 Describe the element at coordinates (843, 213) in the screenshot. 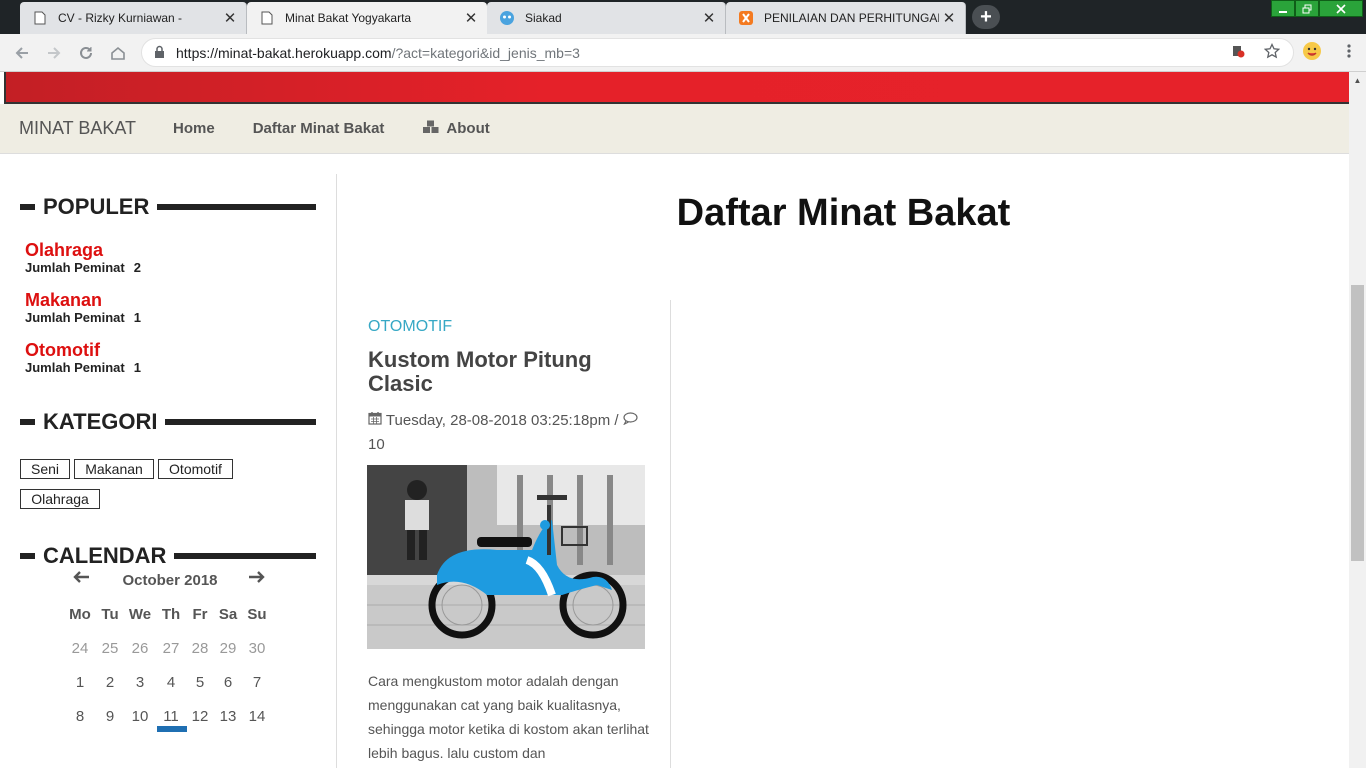

I see `page-title: Daftar Minat Bakat` at that location.